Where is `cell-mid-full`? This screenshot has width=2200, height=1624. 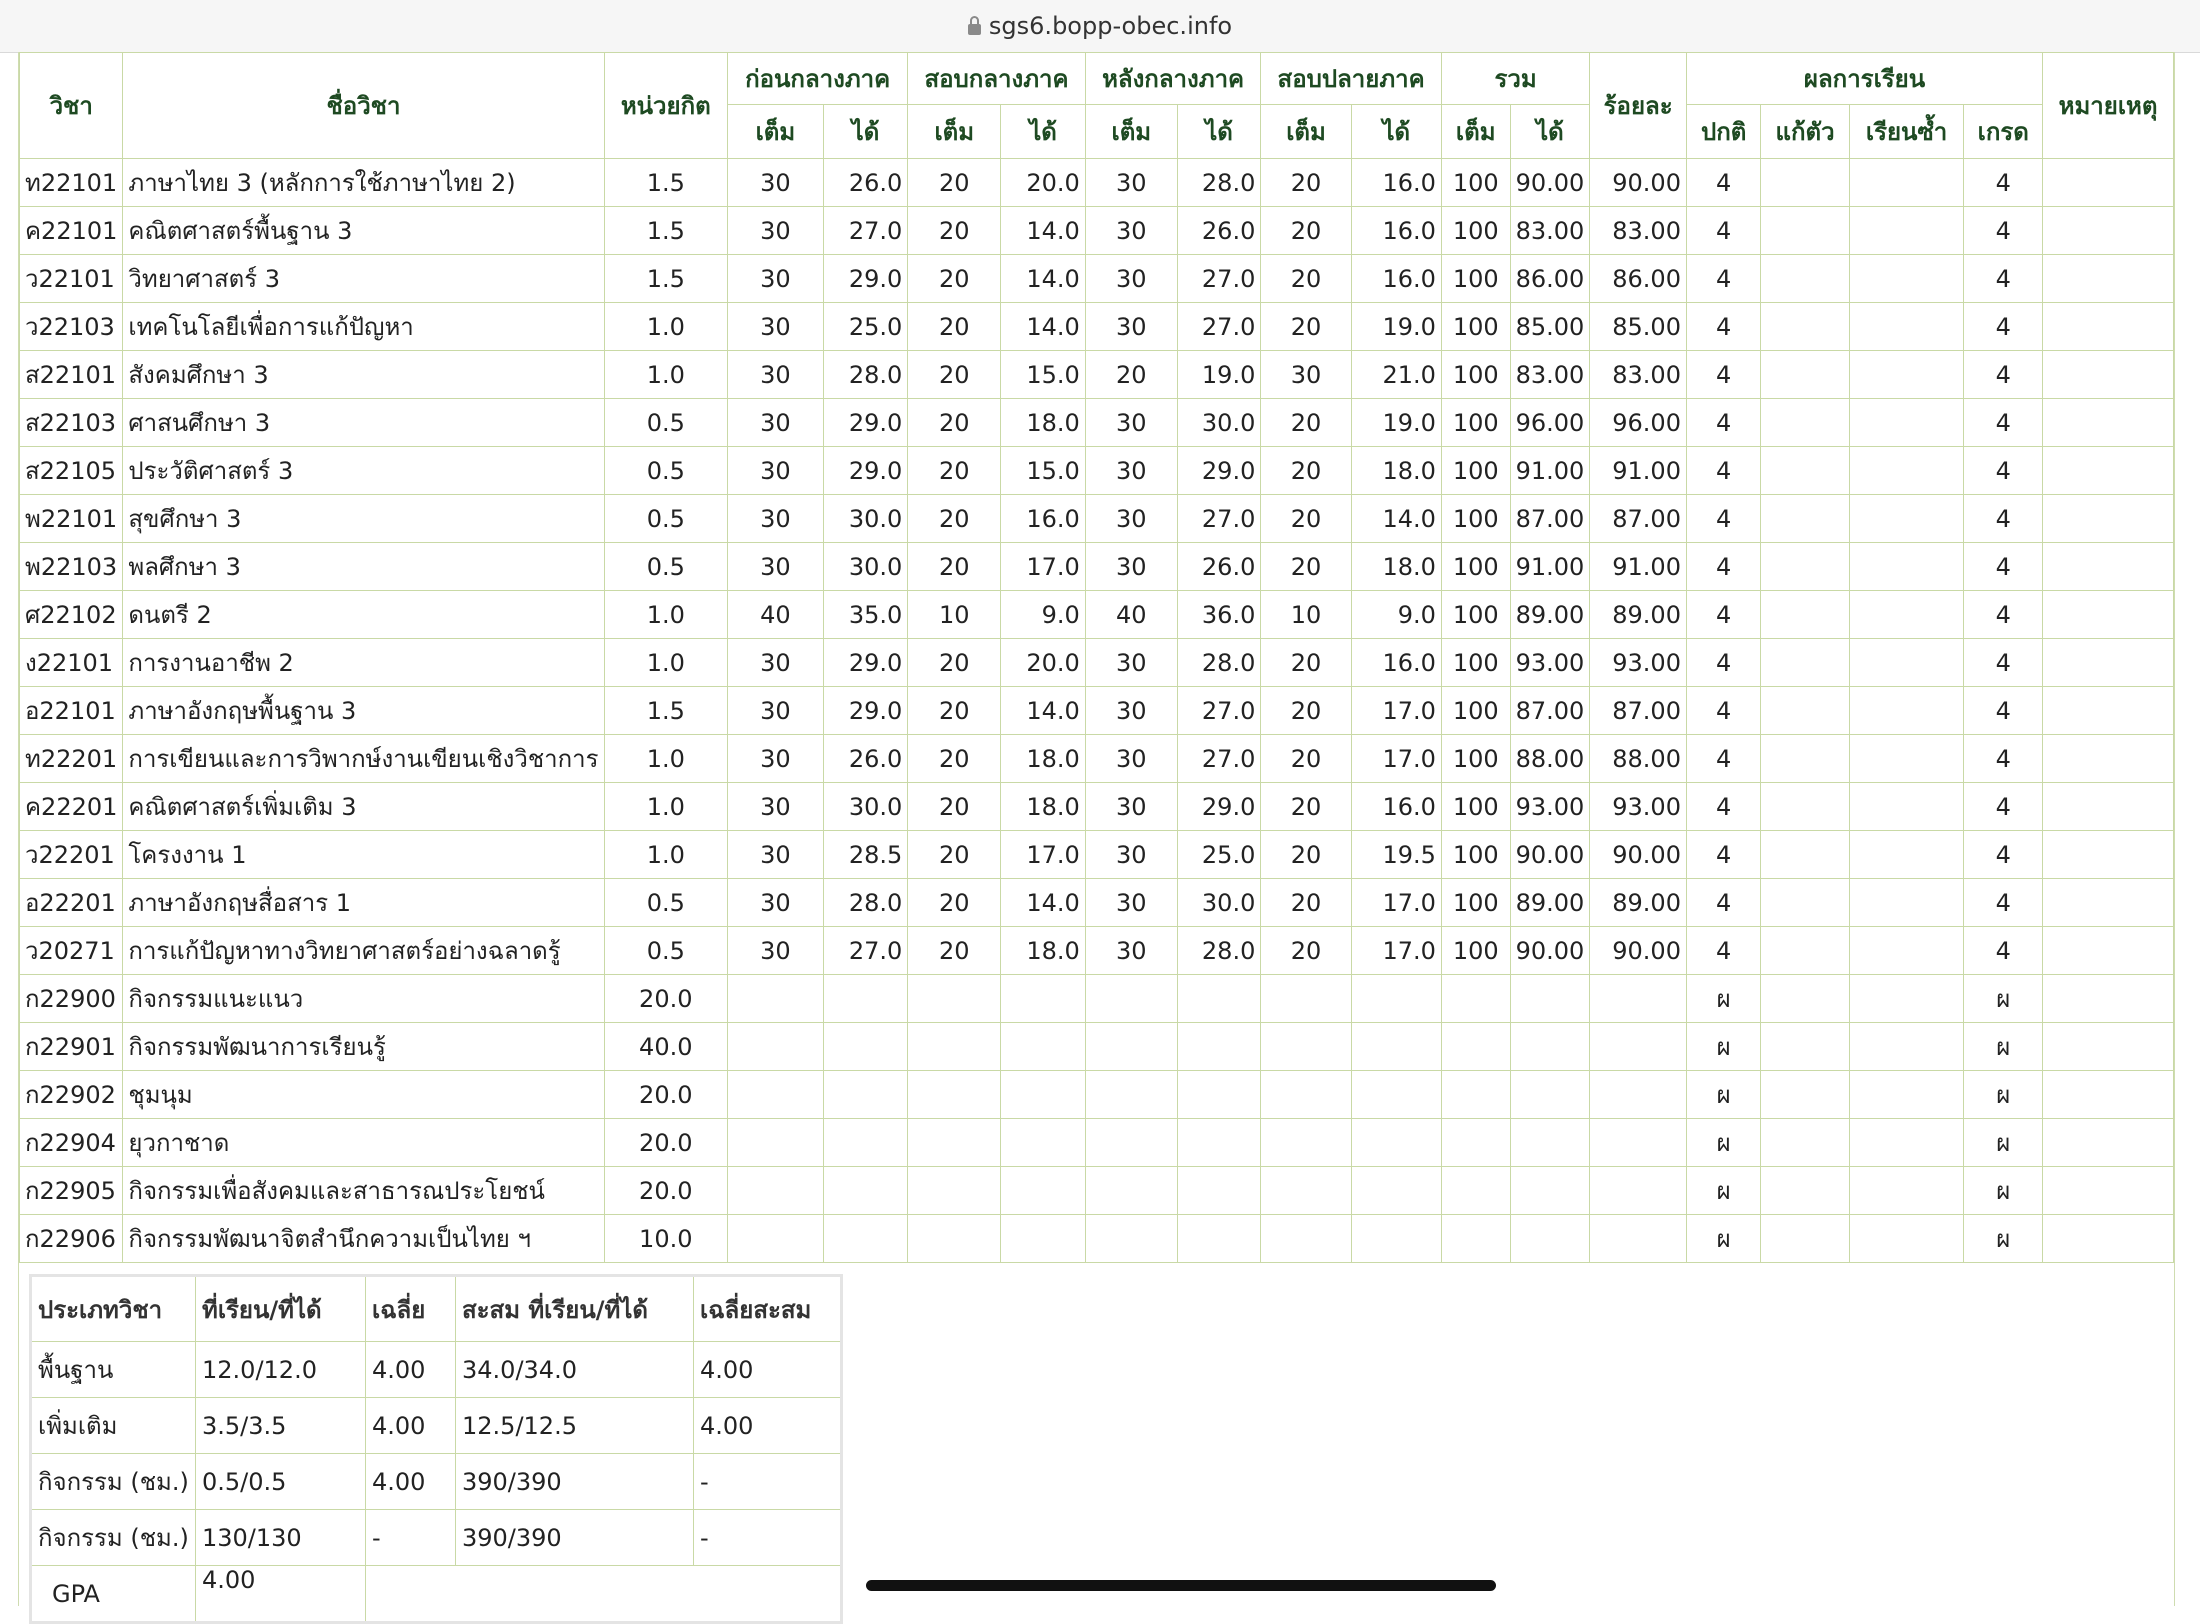 cell-mid-full is located at coordinates (954, 1094).